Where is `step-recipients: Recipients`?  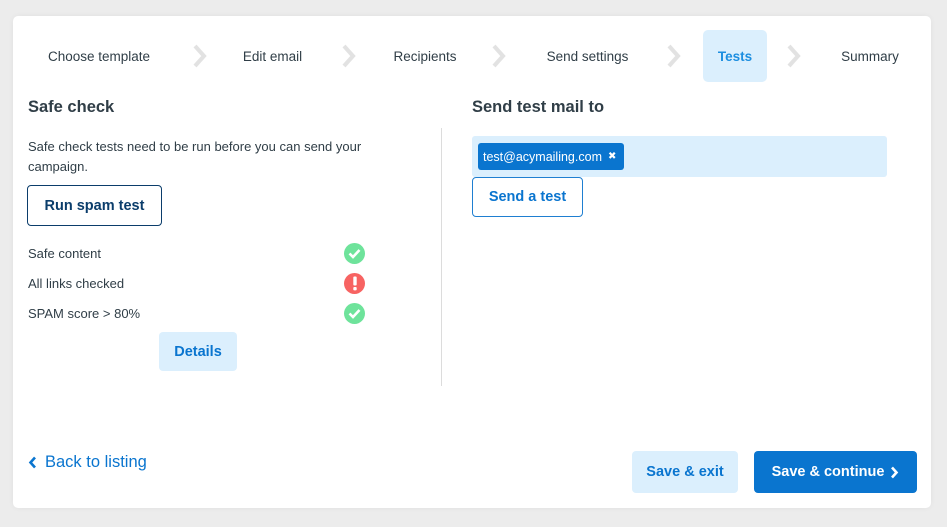
step-recipients: Recipients is located at coordinates (425, 56).